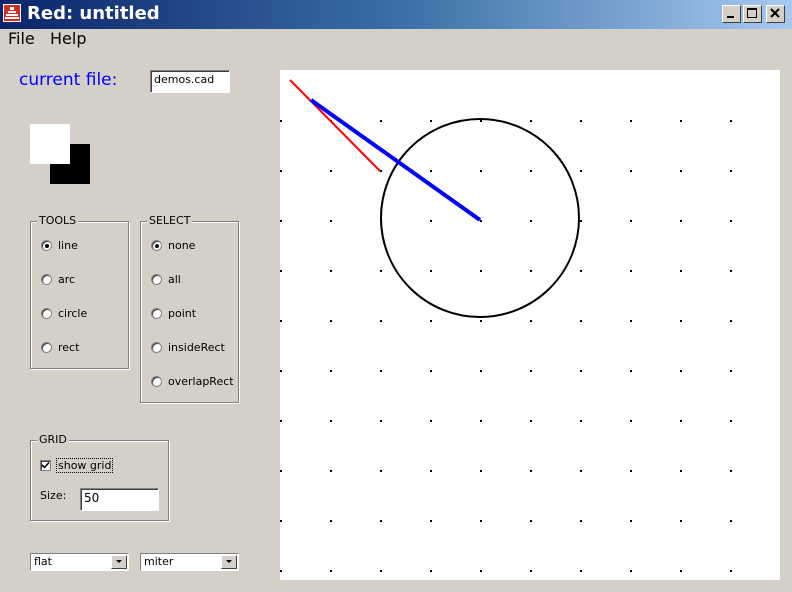 Image resolution: width=792 pixels, height=592 pixels. Describe the element at coordinates (201, 381) in the screenshot. I see `select-overlaprect-label: overlapRect` at that location.